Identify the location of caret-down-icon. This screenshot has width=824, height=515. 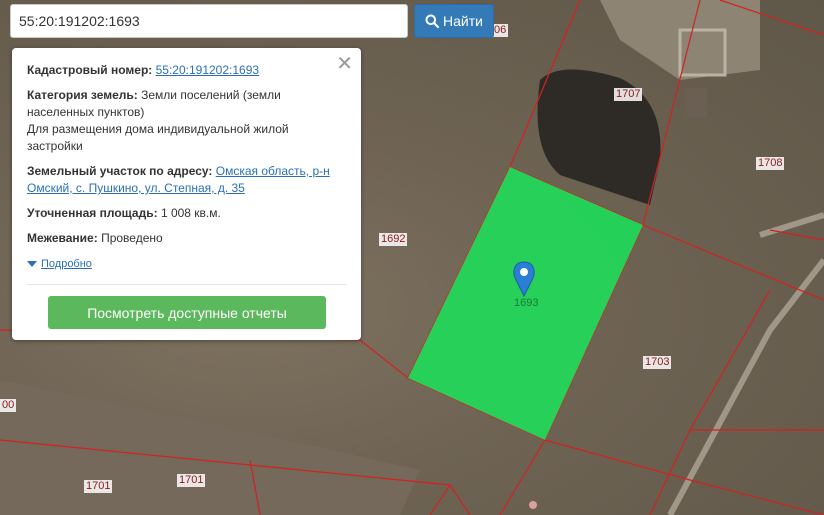
(32, 263).